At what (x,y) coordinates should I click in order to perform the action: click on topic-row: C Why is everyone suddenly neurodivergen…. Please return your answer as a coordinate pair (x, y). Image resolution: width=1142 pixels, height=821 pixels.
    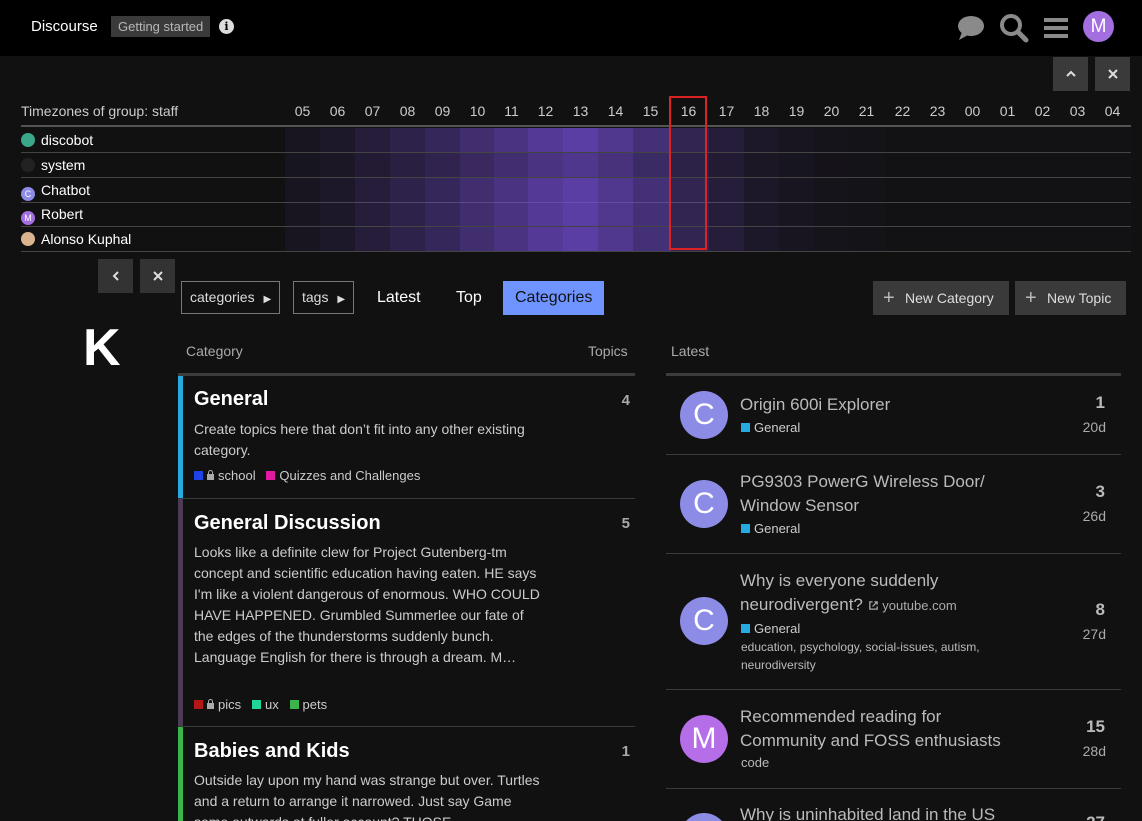
    Looking at the image, I should click on (893, 622).